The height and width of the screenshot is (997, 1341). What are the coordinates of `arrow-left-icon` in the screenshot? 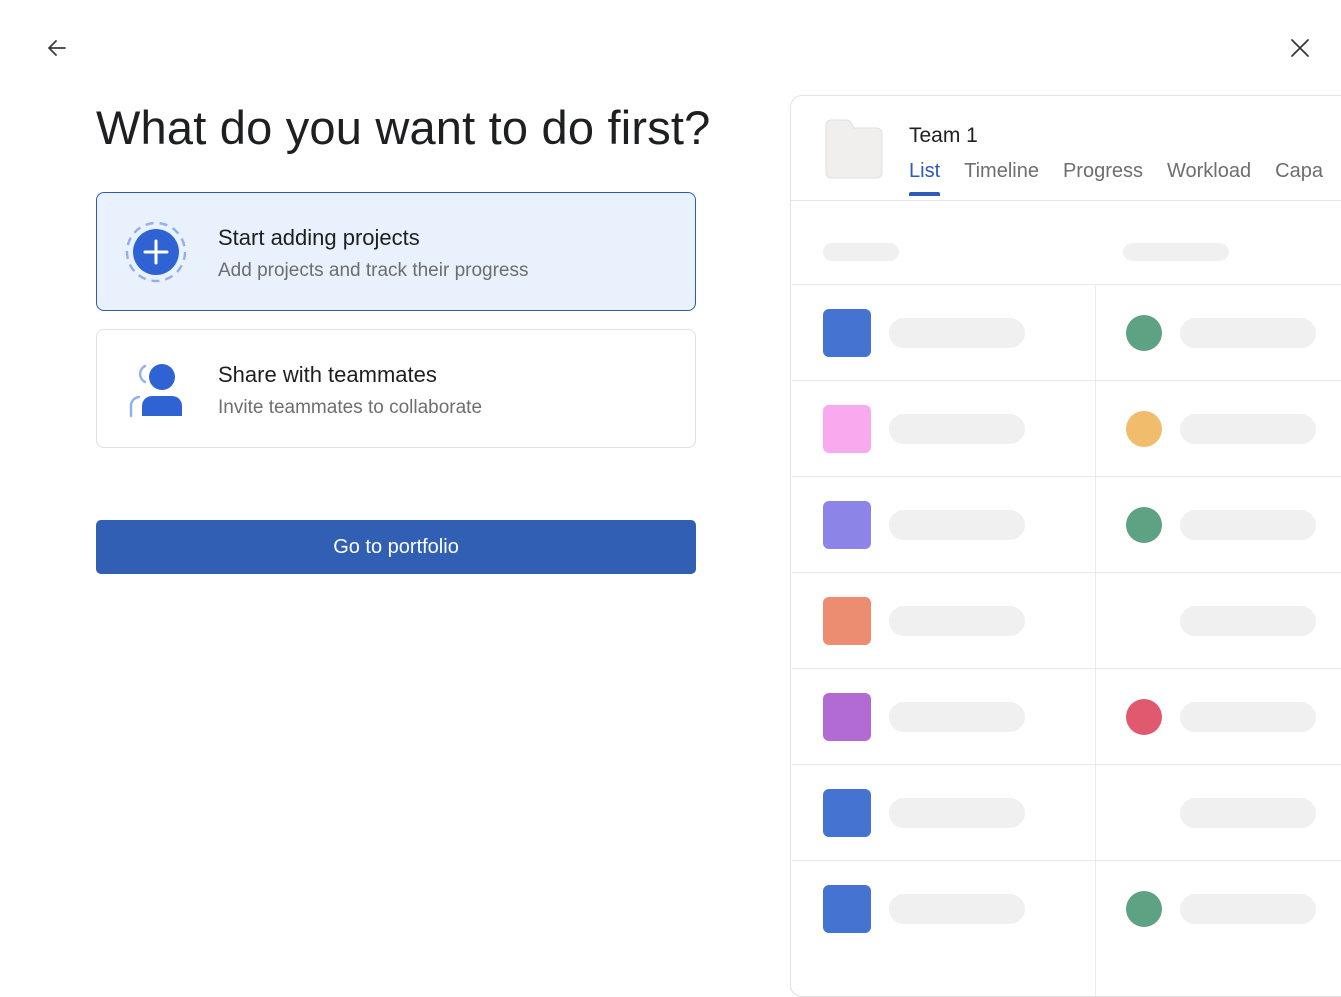 It's located at (57, 48).